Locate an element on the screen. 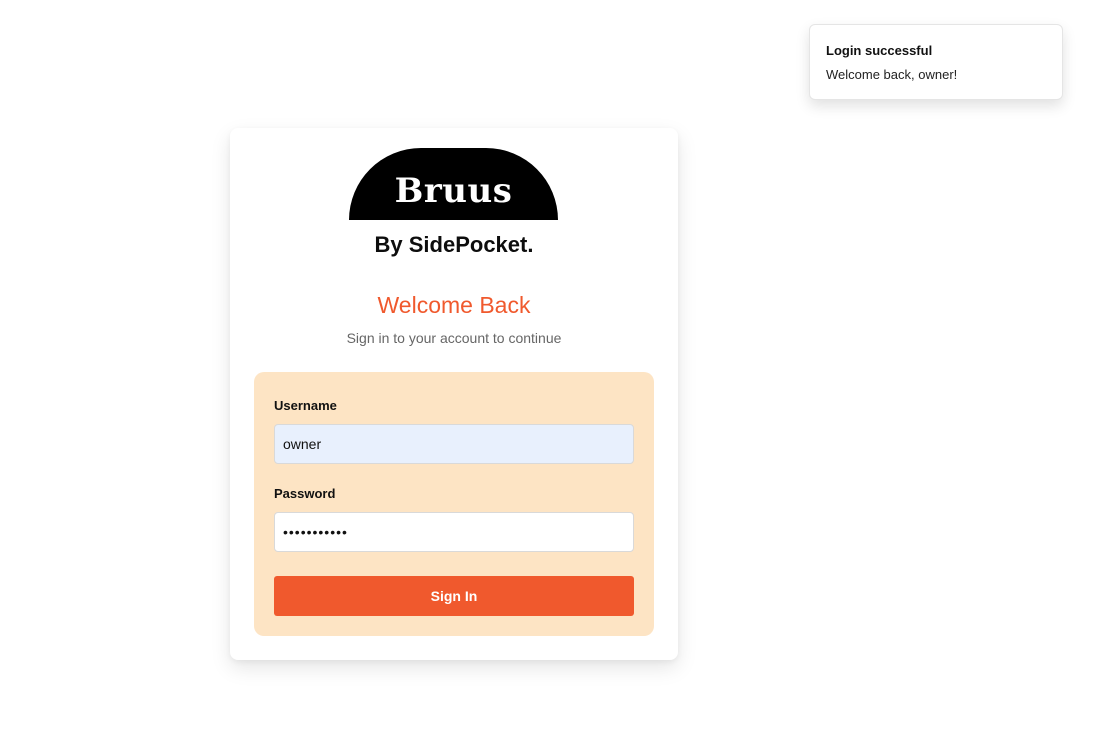  sign-in-button: Sign In is located at coordinates (454, 596).